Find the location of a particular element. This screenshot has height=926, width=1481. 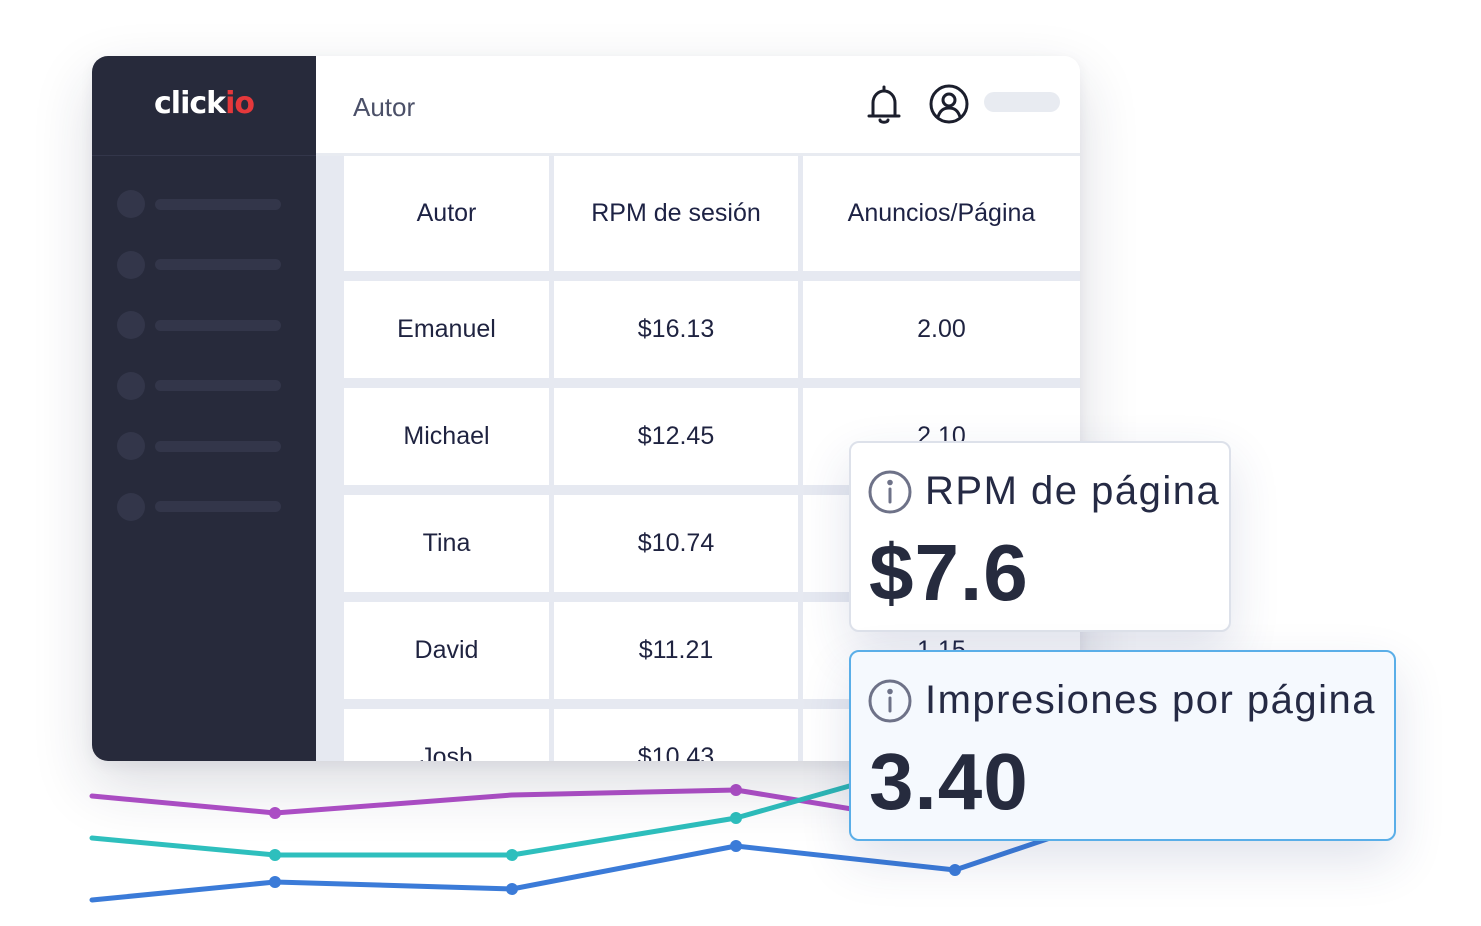

table-cell-rpm: $16.13 is located at coordinates (676, 329).